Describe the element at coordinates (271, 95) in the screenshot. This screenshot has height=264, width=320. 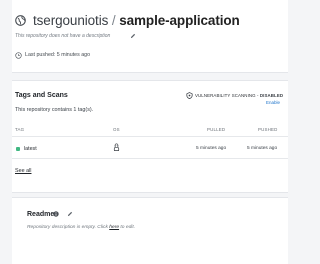
I see `vulnerability-scanning-disabled: DISABLED` at that location.